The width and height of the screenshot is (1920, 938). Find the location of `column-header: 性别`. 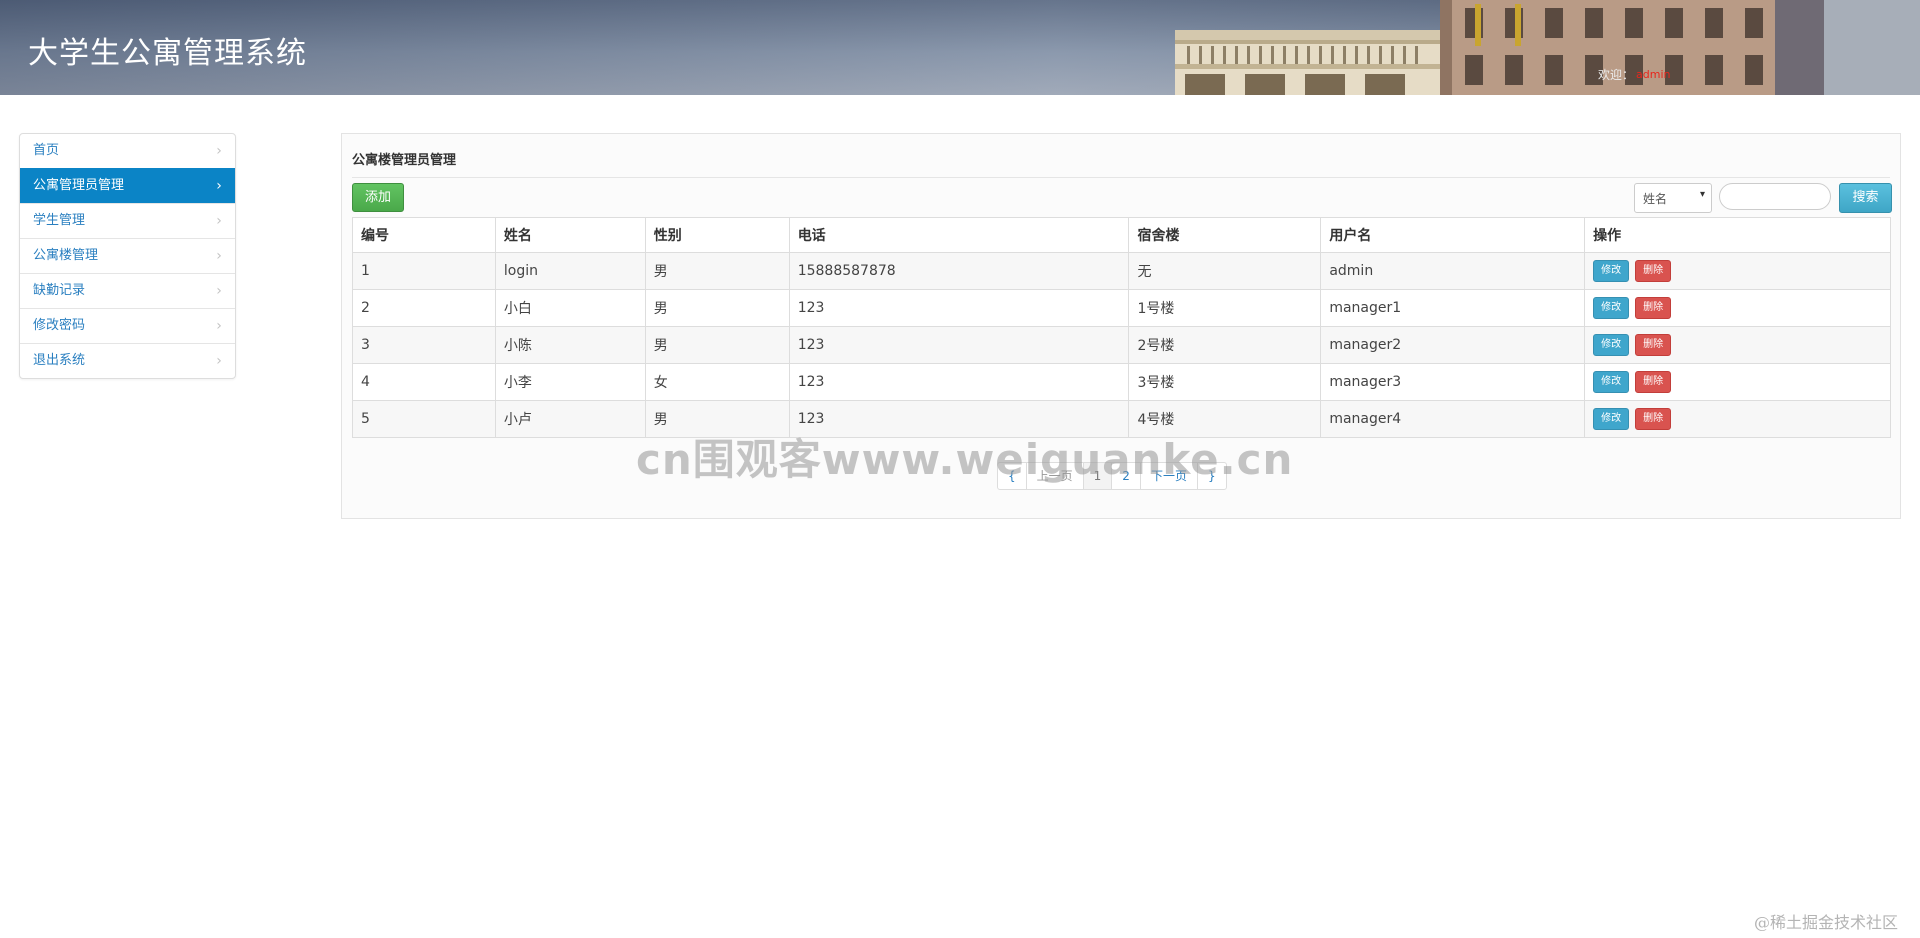

column-header: 性别 is located at coordinates (717, 235).